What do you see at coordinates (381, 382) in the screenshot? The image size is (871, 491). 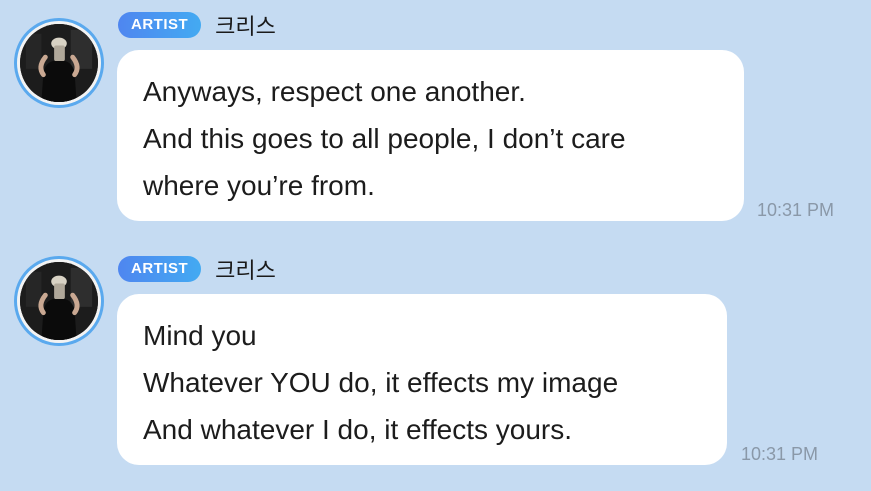 I see `message-line: Whatever YOU do, it effects my image` at bounding box center [381, 382].